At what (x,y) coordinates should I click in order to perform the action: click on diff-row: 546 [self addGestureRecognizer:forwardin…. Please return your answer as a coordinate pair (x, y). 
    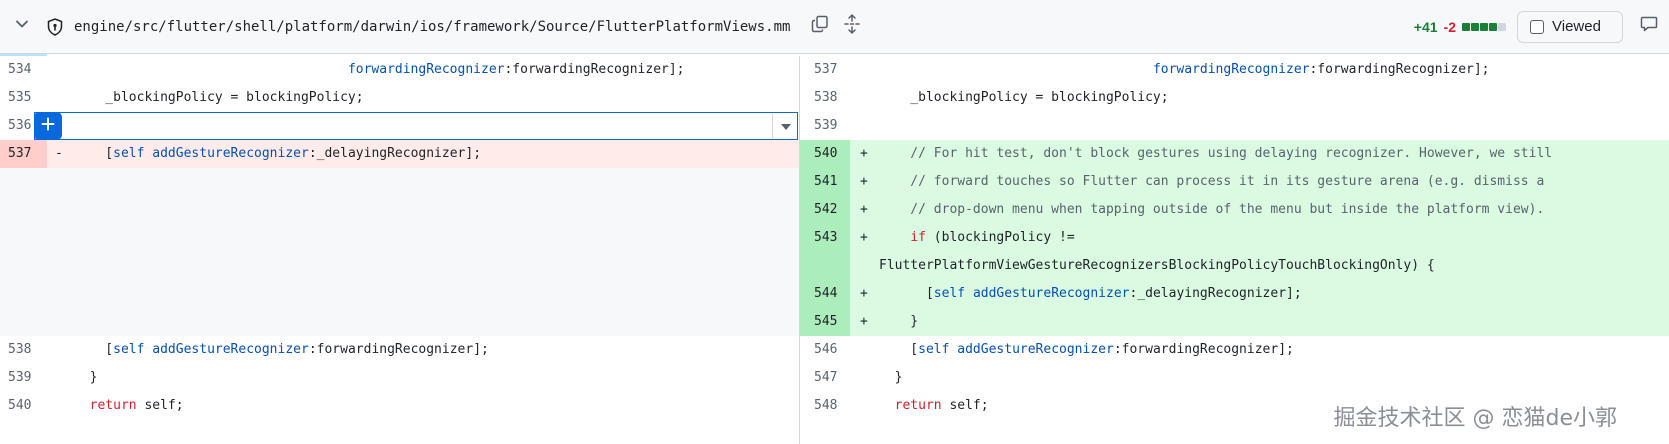
    Looking at the image, I should click on (1234, 350).